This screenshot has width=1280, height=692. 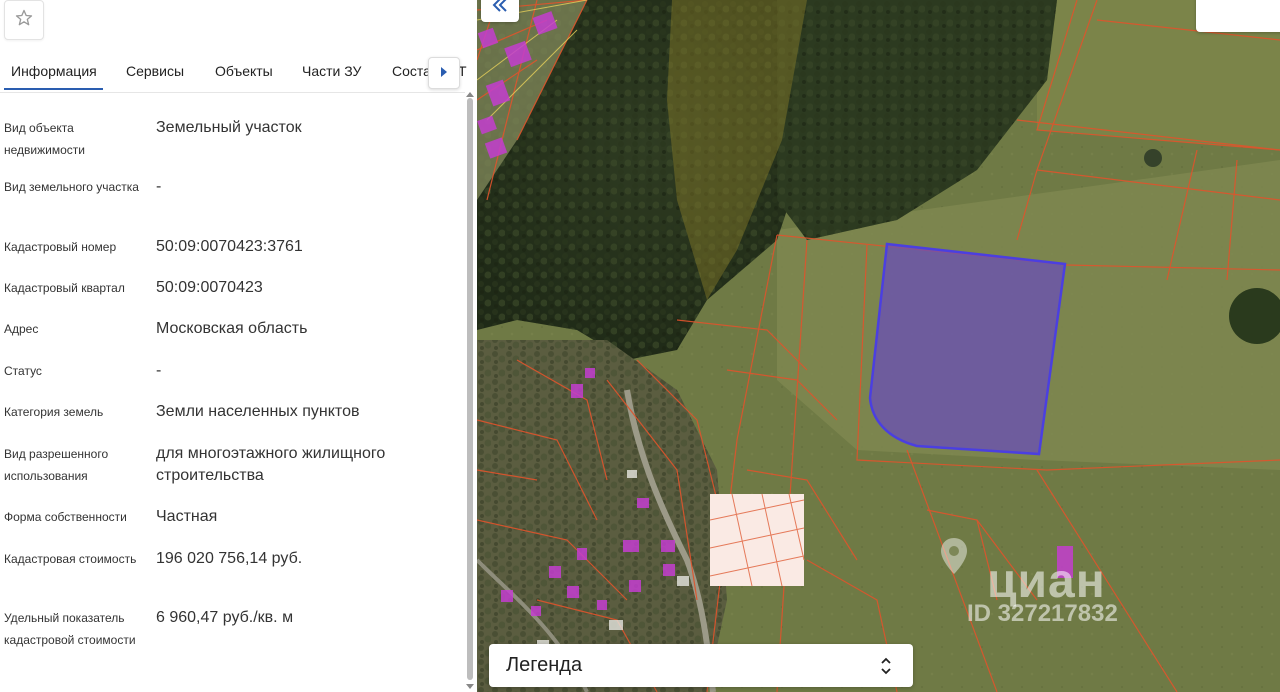 What do you see at coordinates (1042, 613) in the screenshot?
I see `watermark-id: ID 327217832` at bounding box center [1042, 613].